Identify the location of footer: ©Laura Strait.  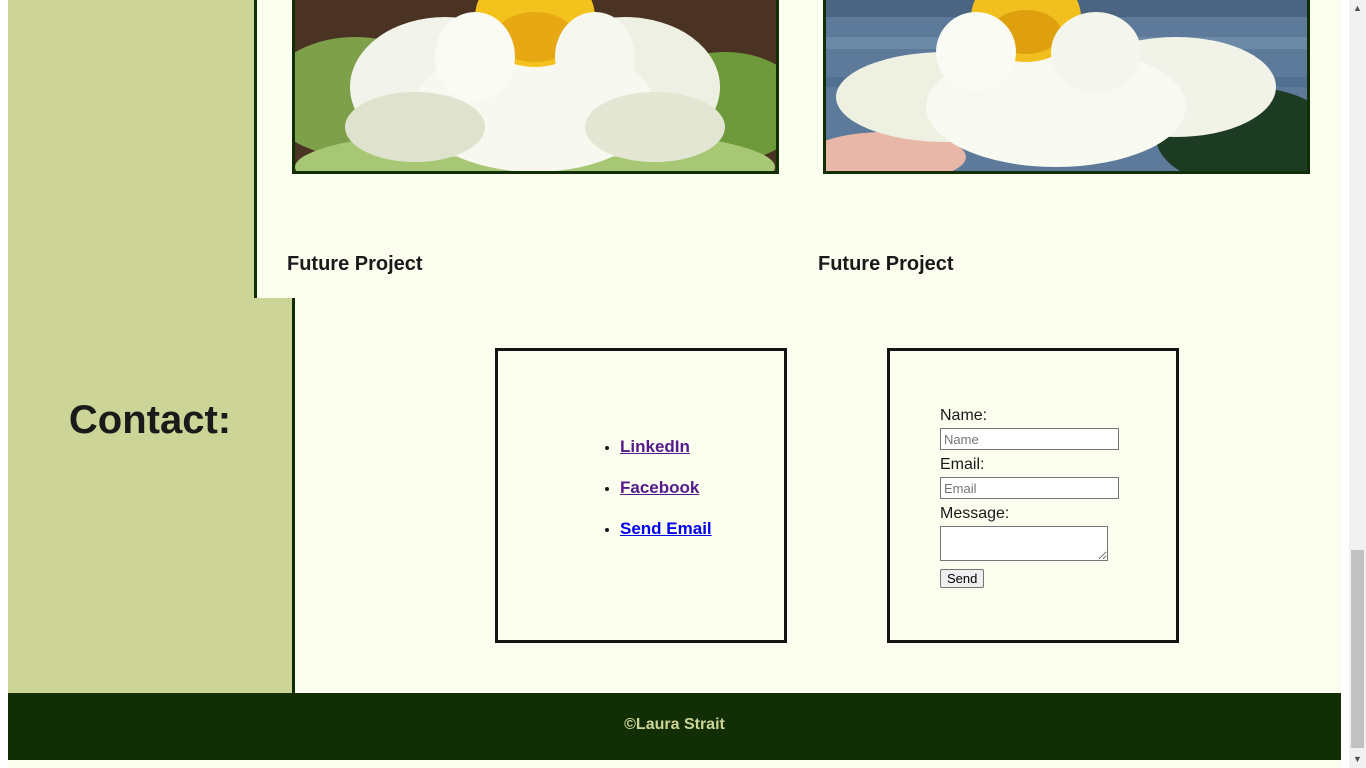
(674, 726).